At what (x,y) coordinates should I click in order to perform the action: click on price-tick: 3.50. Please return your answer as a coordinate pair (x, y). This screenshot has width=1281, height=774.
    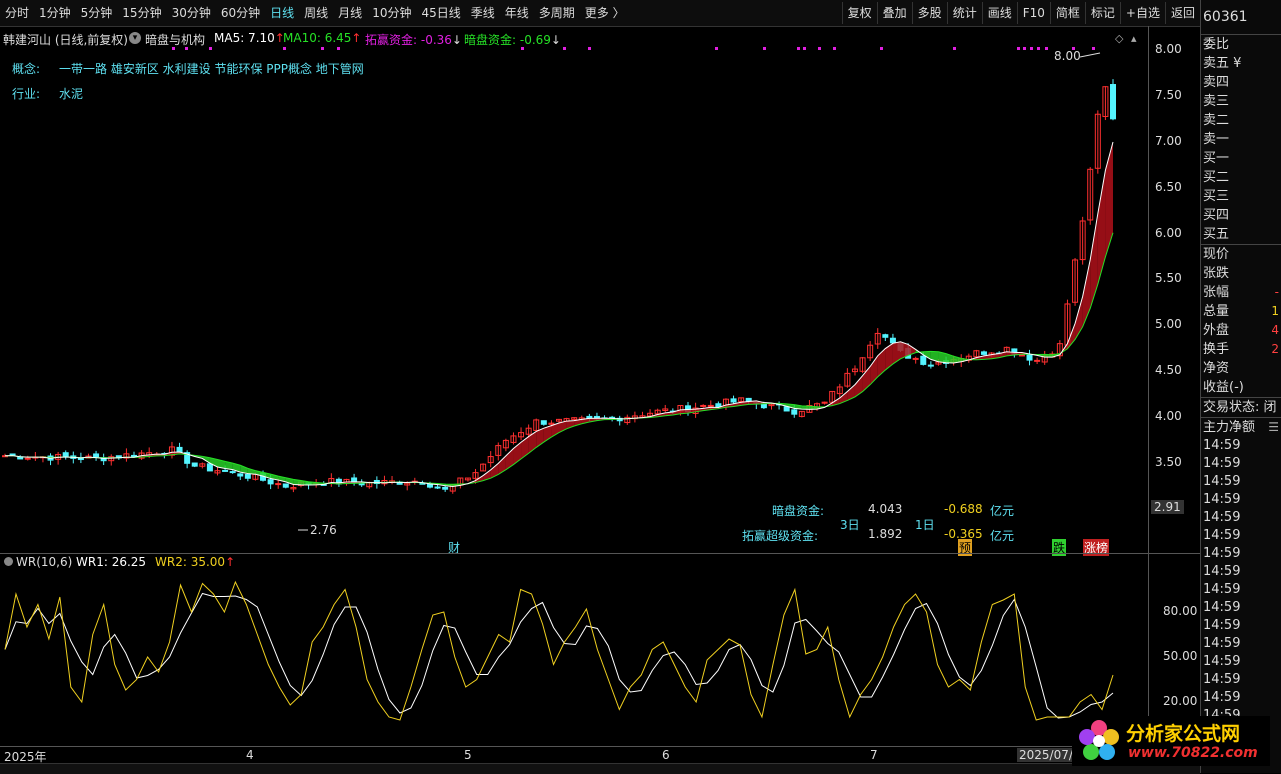
    Looking at the image, I should click on (1168, 462).